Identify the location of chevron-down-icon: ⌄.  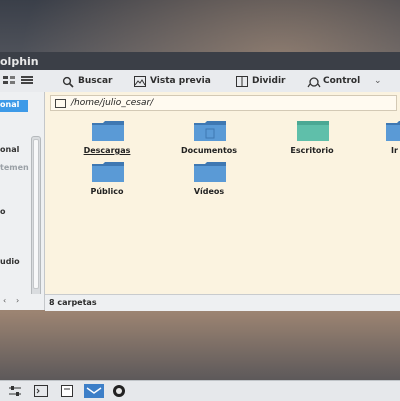
(378, 81).